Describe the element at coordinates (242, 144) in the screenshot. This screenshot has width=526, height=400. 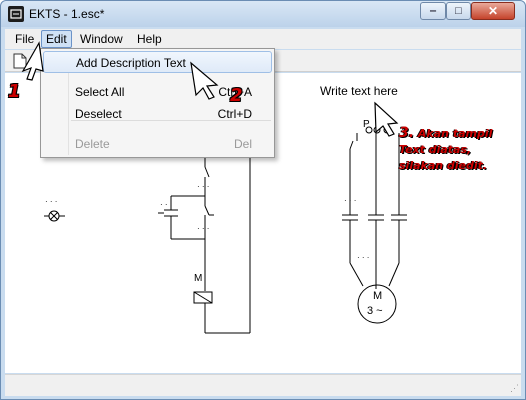
I see `menu-item-shortcut: Del` at that location.